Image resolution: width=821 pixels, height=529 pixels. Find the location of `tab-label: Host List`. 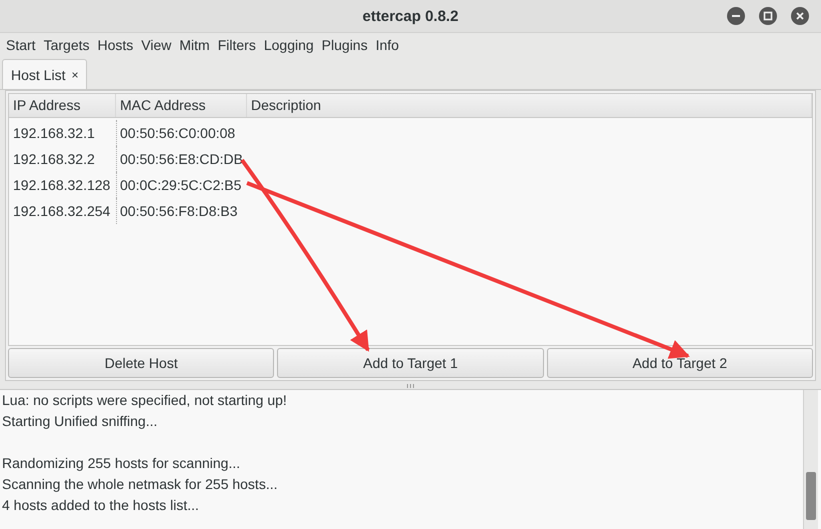

tab-label: Host List is located at coordinates (38, 74).